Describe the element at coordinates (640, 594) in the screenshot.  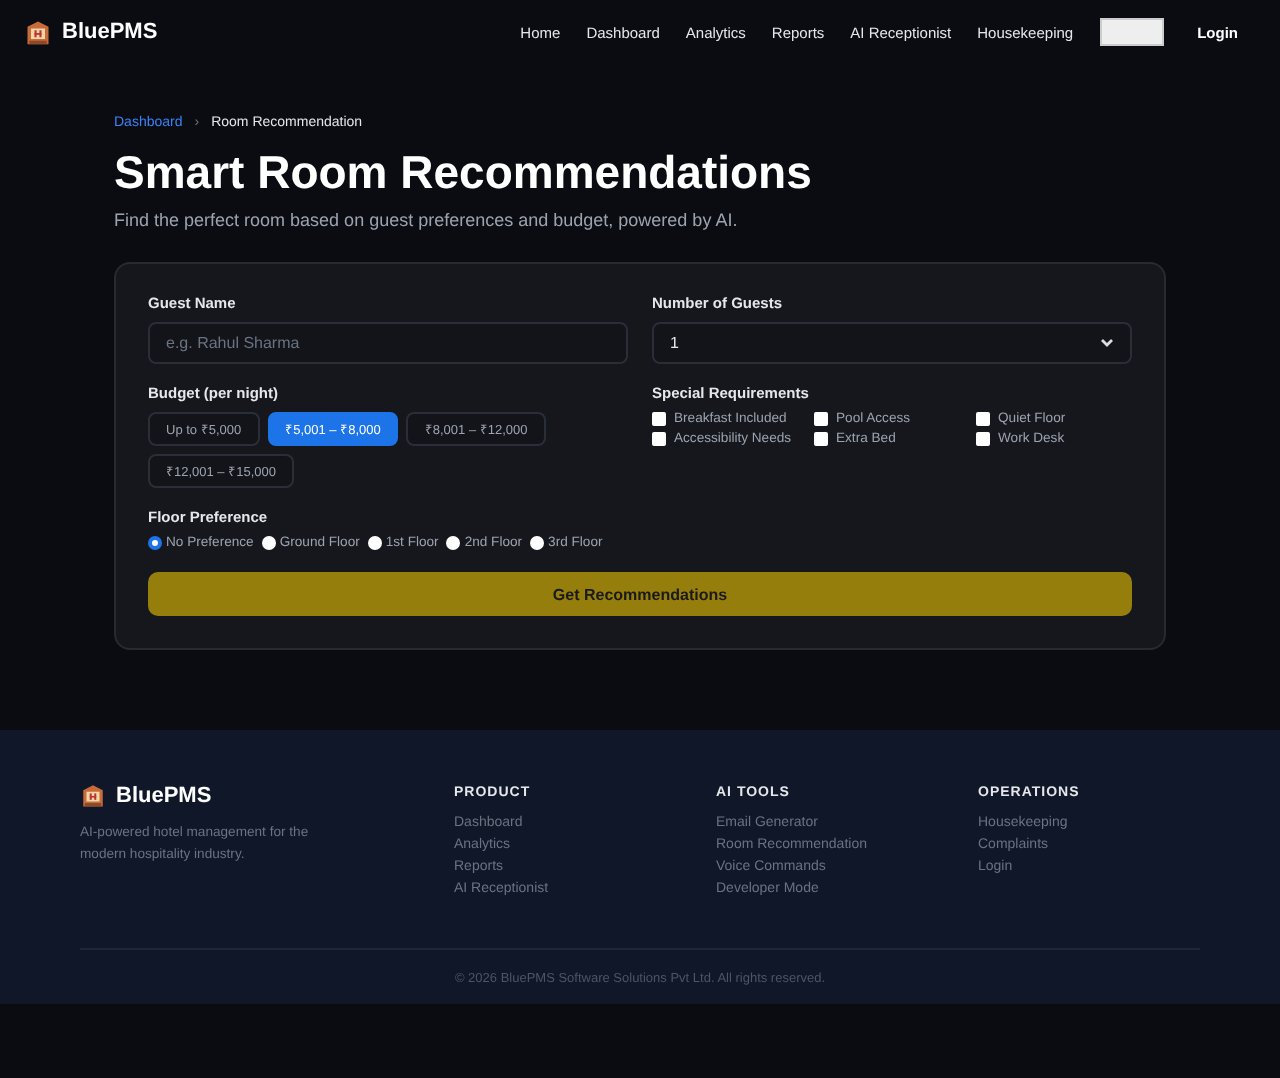
I see `submit-button: Get Recommendations` at that location.